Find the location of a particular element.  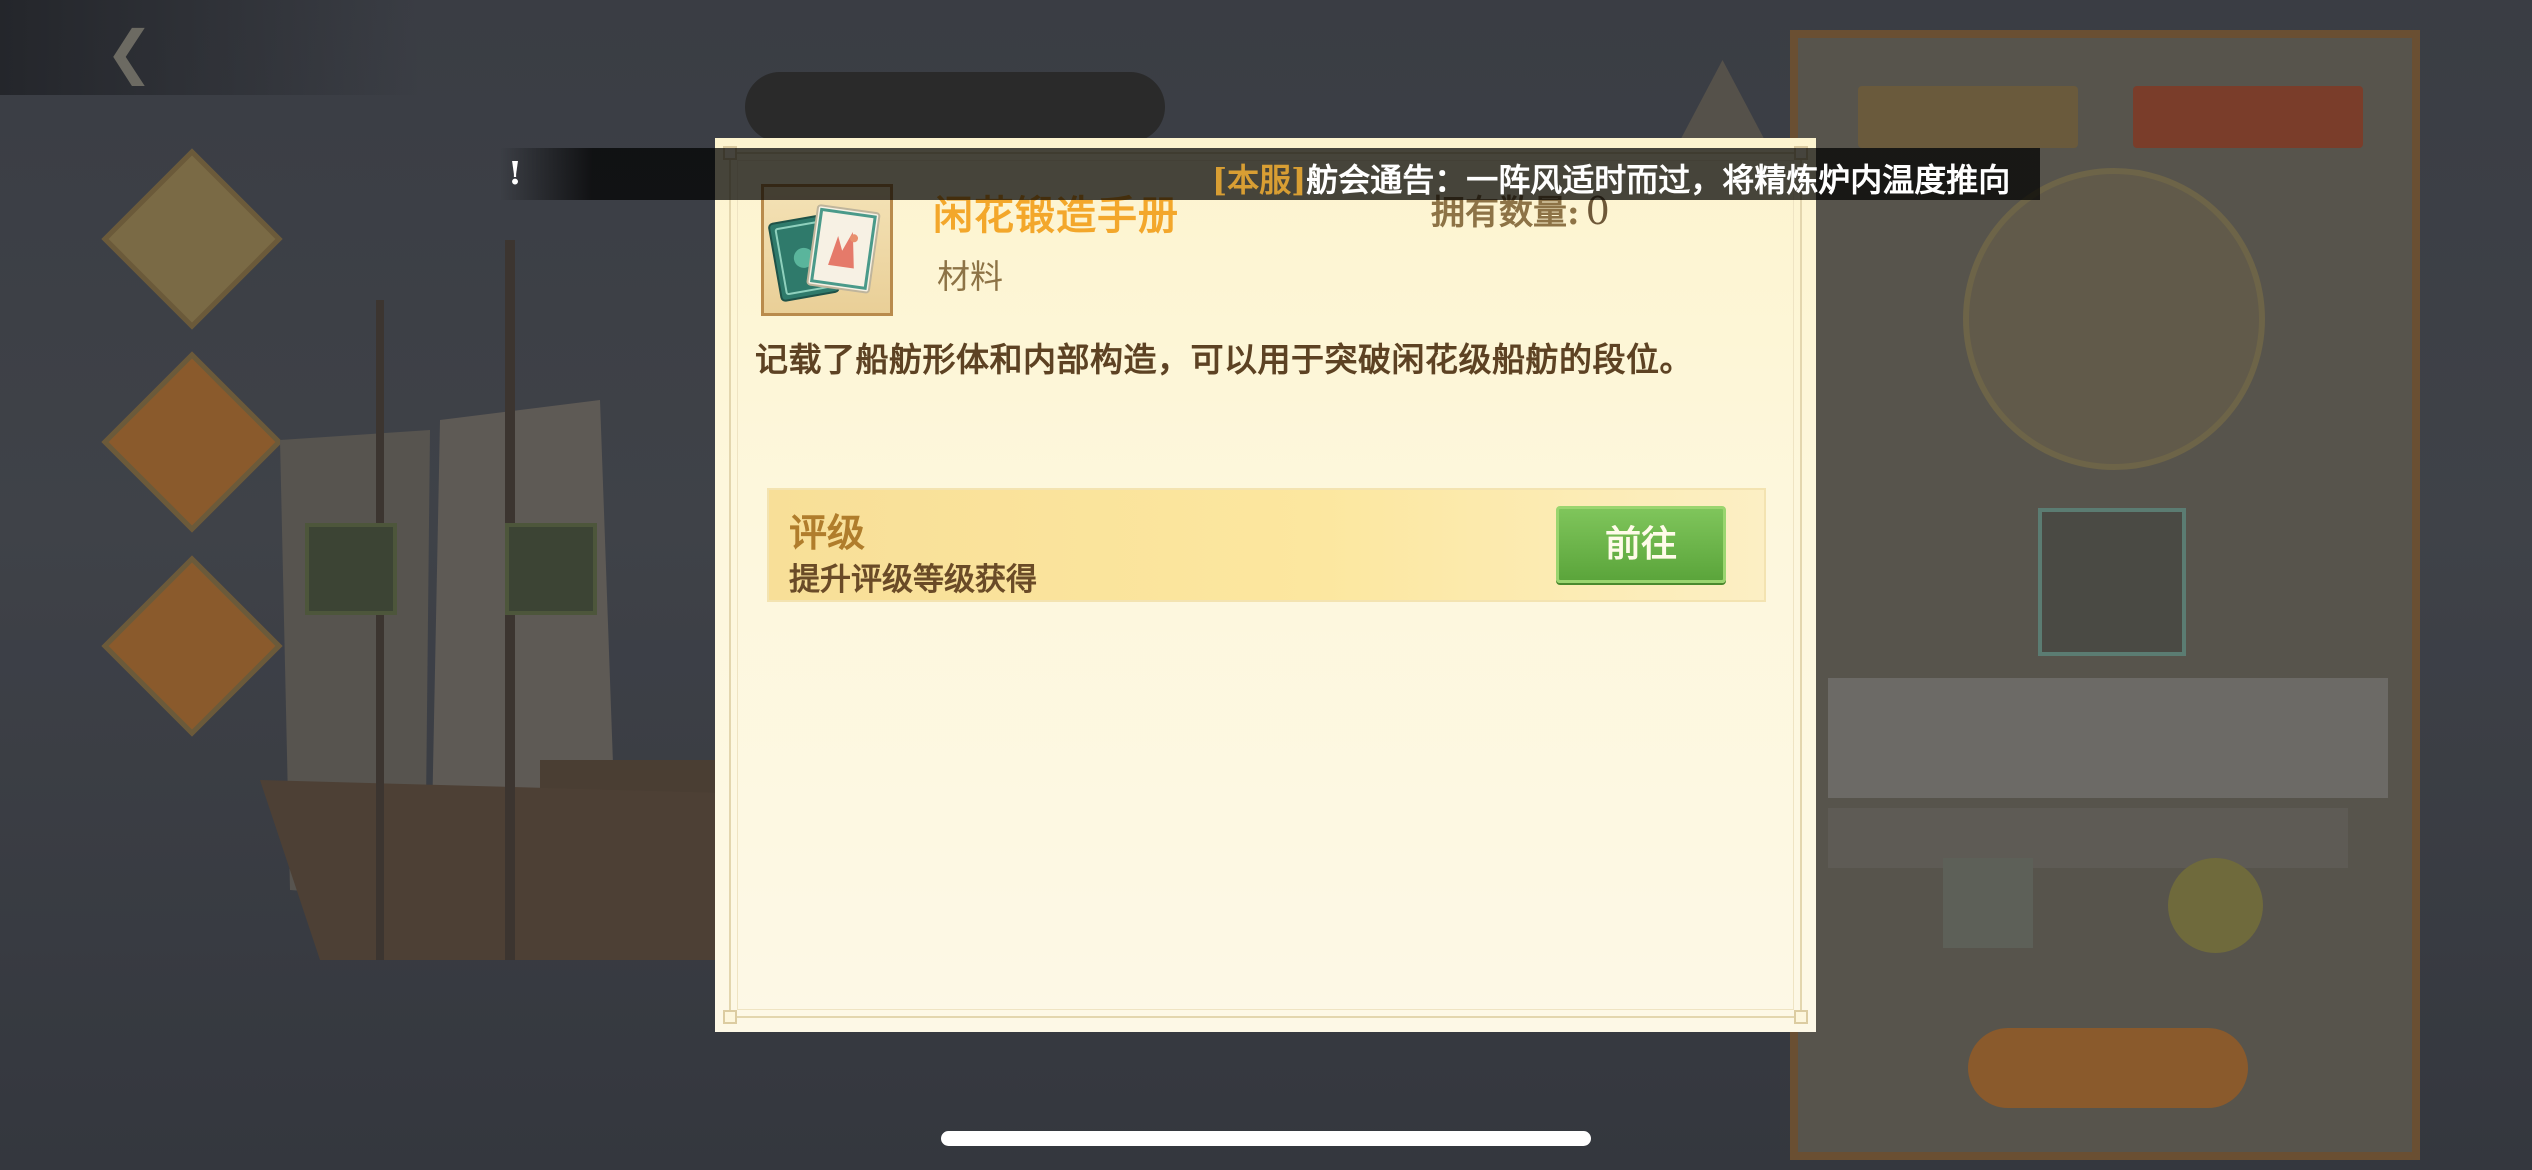

home-indicator is located at coordinates (1266, 1138).